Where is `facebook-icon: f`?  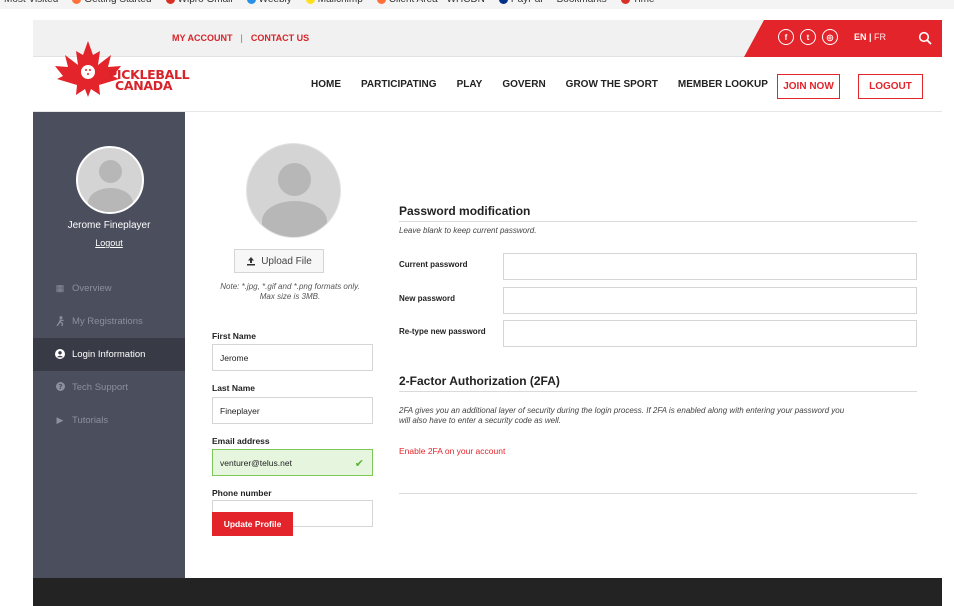
facebook-icon: f is located at coordinates (786, 37).